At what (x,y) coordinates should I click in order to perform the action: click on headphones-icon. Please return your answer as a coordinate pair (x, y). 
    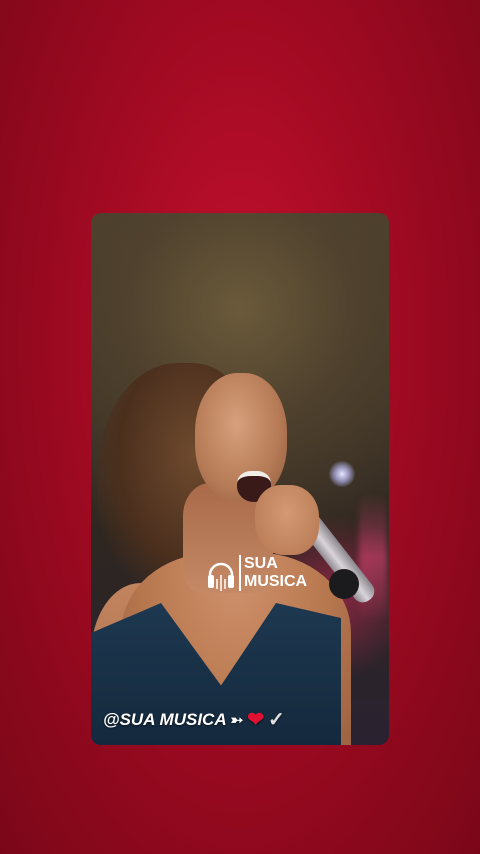
    Looking at the image, I should click on (221, 576).